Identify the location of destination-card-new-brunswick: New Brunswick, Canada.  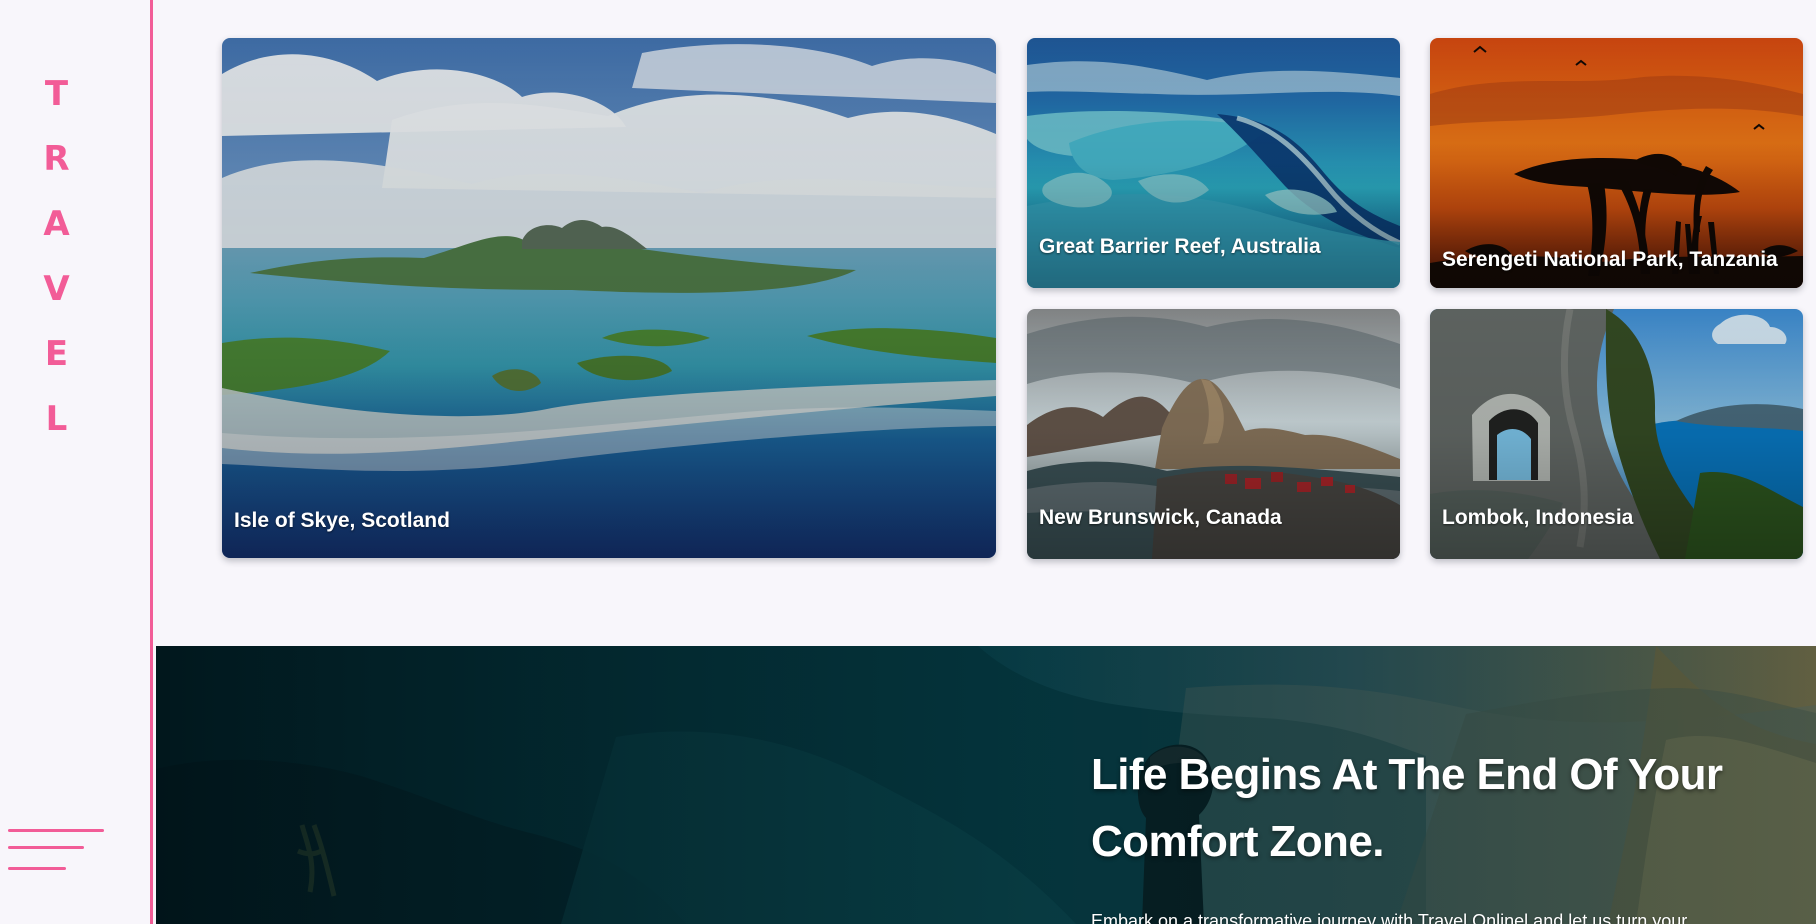
(1213, 434).